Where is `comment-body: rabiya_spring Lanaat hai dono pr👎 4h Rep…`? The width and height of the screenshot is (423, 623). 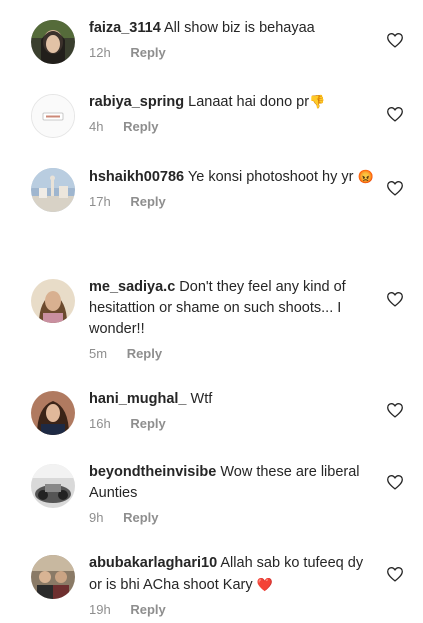
comment-body: rabiya_spring Lanaat hai dono pr👎 4h Rep… is located at coordinates (234, 112).